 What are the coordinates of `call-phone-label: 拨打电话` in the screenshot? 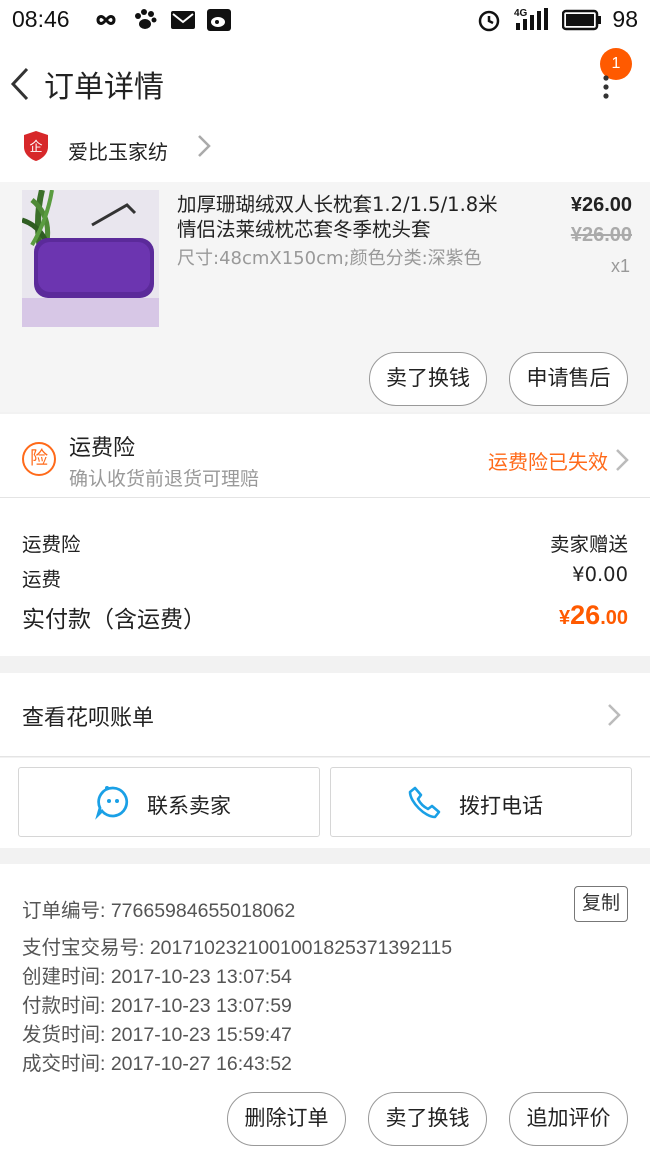 It's located at (501, 806).